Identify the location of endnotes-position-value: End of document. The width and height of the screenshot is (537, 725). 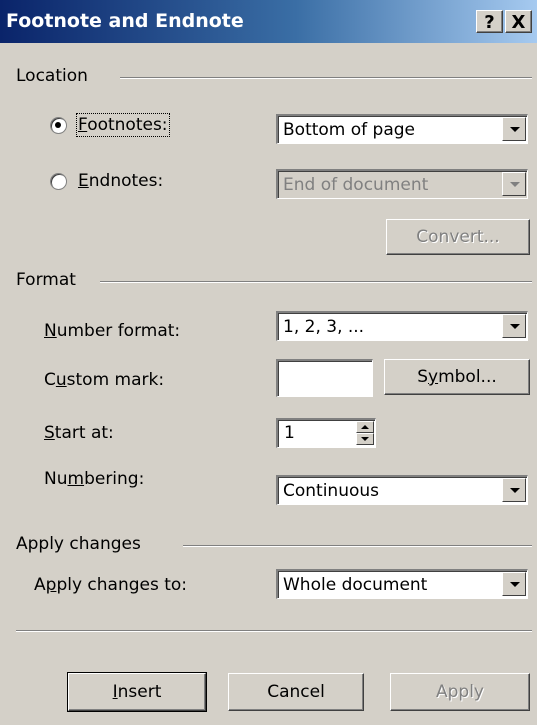
(356, 185).